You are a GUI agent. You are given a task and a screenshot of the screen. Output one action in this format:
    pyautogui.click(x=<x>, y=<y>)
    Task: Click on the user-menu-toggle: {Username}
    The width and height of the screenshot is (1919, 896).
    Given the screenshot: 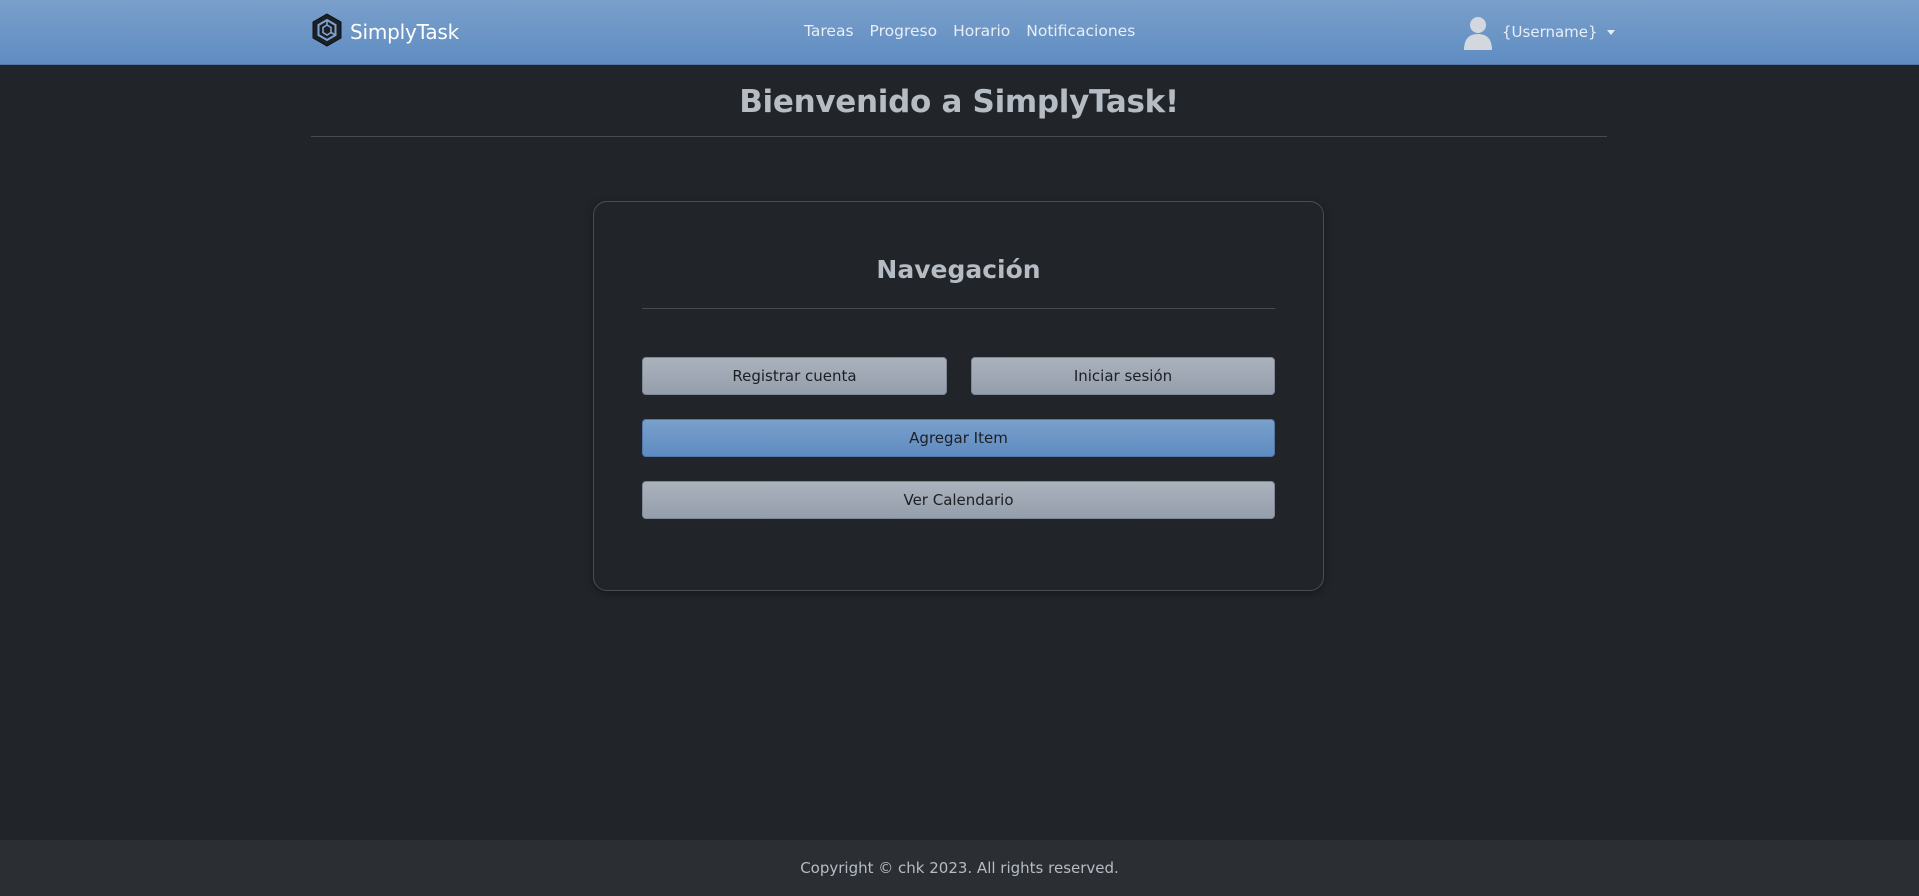 What is the action you would take?
    pyautogui.click(x=1538, y=32)
    